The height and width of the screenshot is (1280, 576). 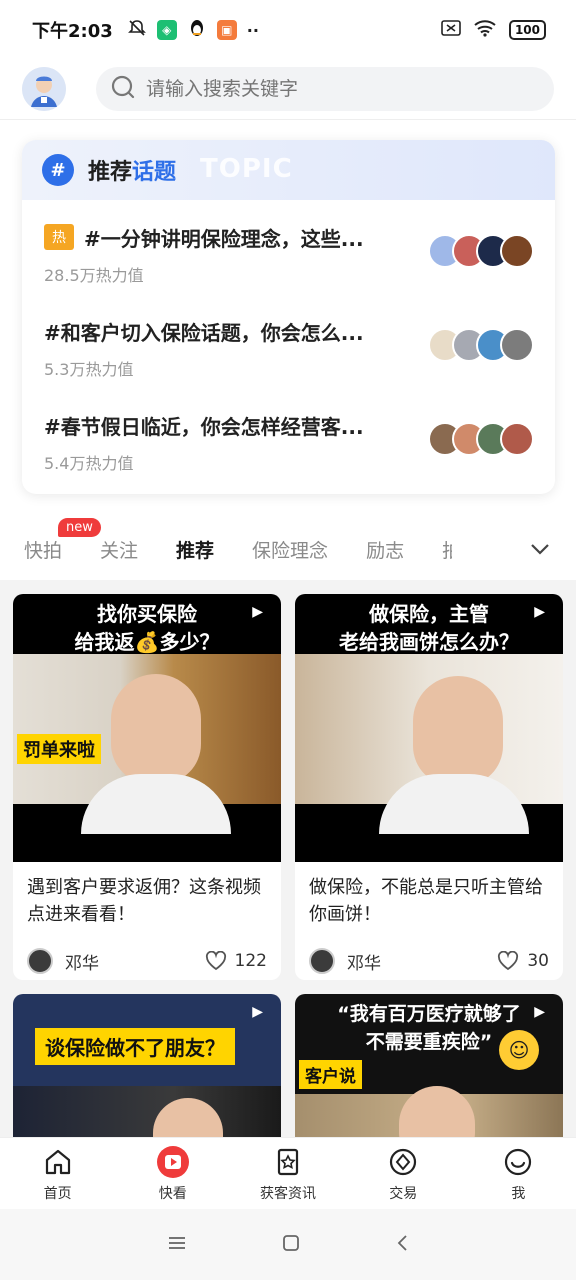 I want to click on participant-avatars, so click(x=481, y=345).